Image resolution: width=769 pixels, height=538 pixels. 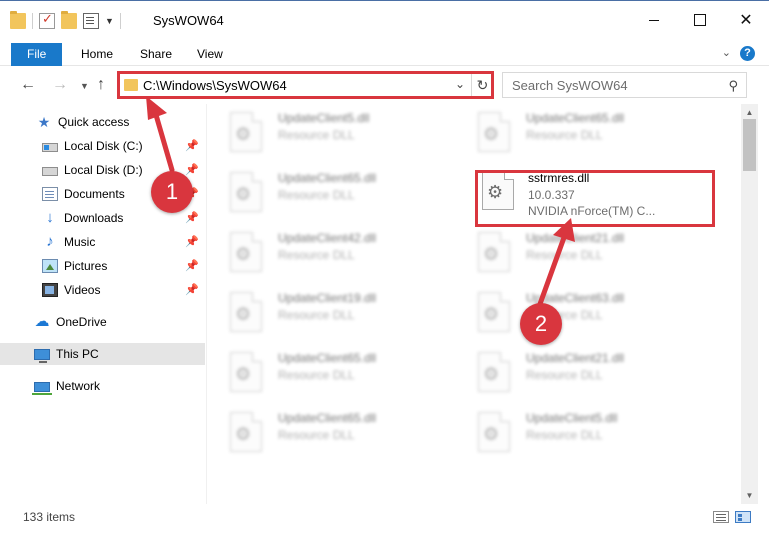 What do you see at coordinates (570, 85) in the screenshot?
I see `search-placeholder: Search SysWOW64` at bounding box center [570, 85].